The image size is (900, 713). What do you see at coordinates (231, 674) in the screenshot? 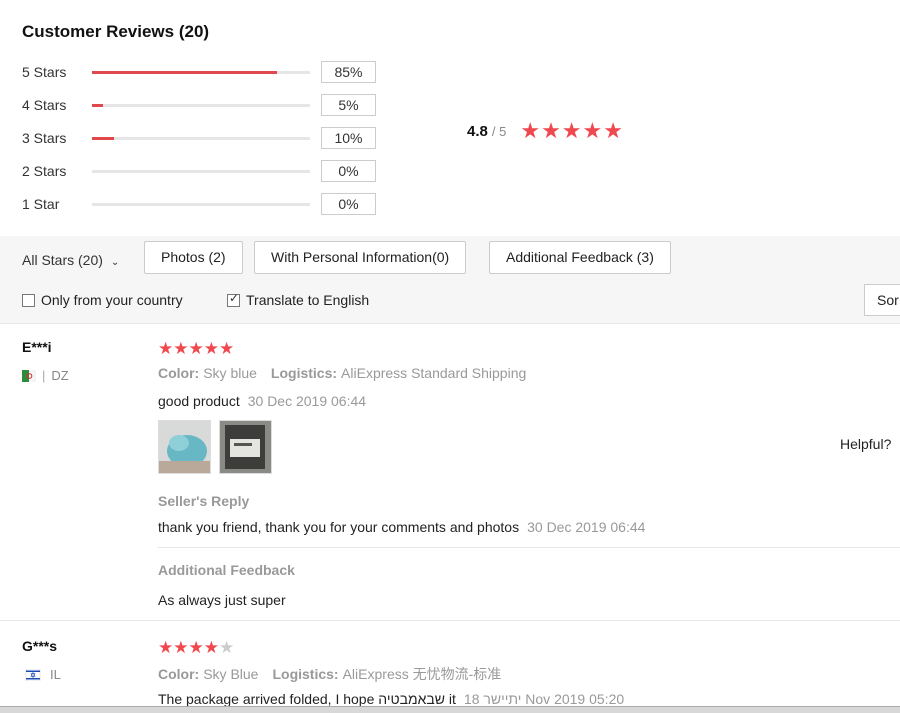
I see `color-value: Sky Blue` at bounding box center [231, 674].